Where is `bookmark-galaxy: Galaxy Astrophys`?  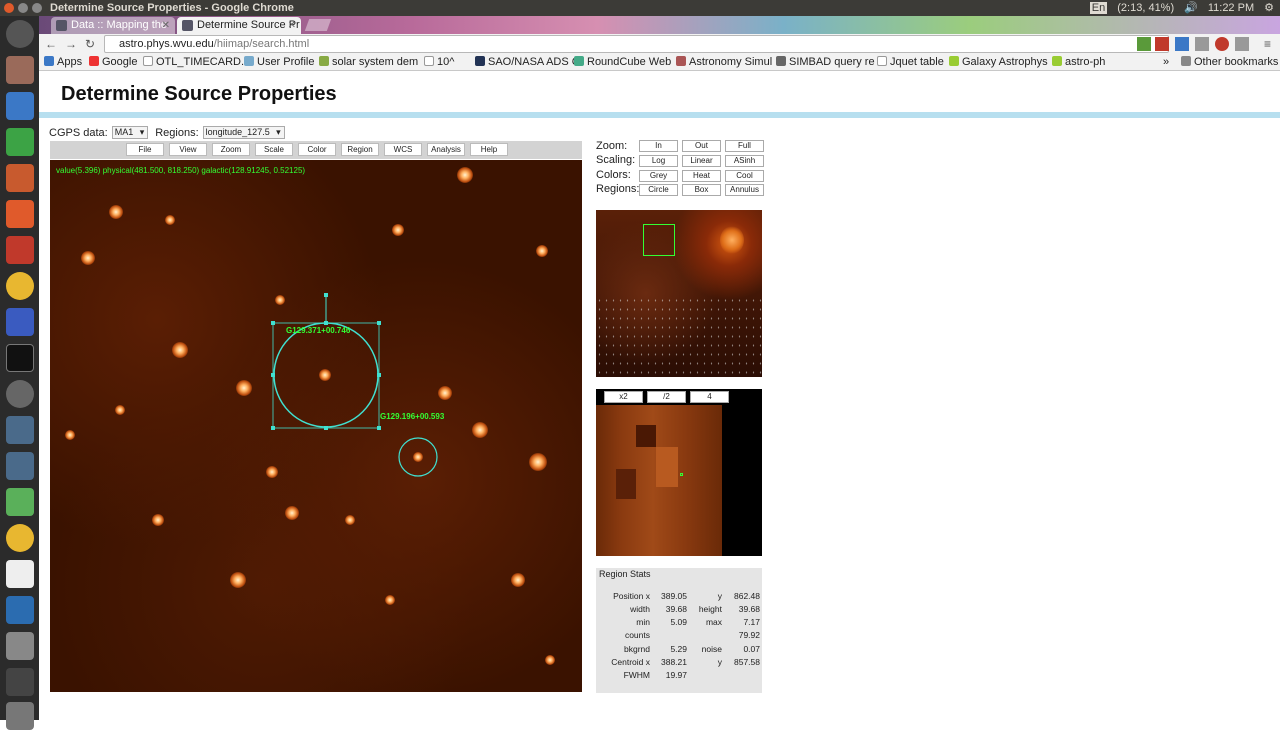 bookmark-galaxy: Galaxy Astrophys is located at coordinates (998, 62).